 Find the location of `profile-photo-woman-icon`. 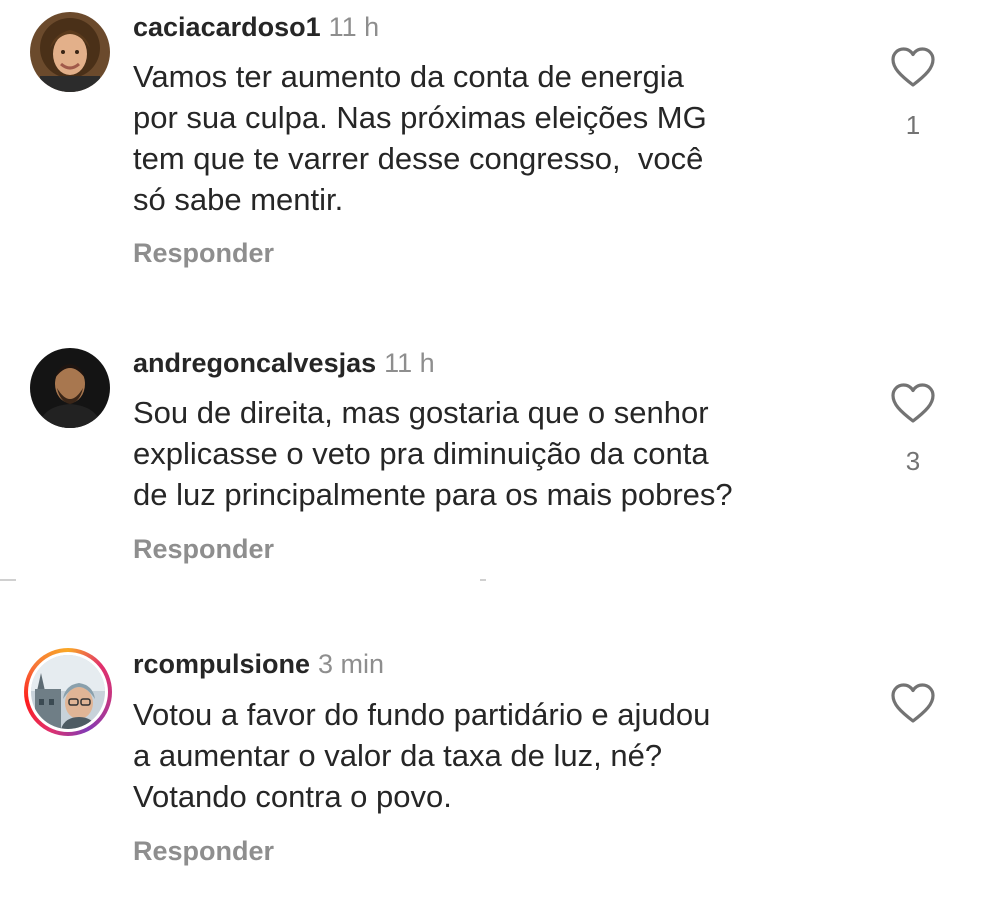

profile-photo-woman-icon is located at coordinates (70, 52).